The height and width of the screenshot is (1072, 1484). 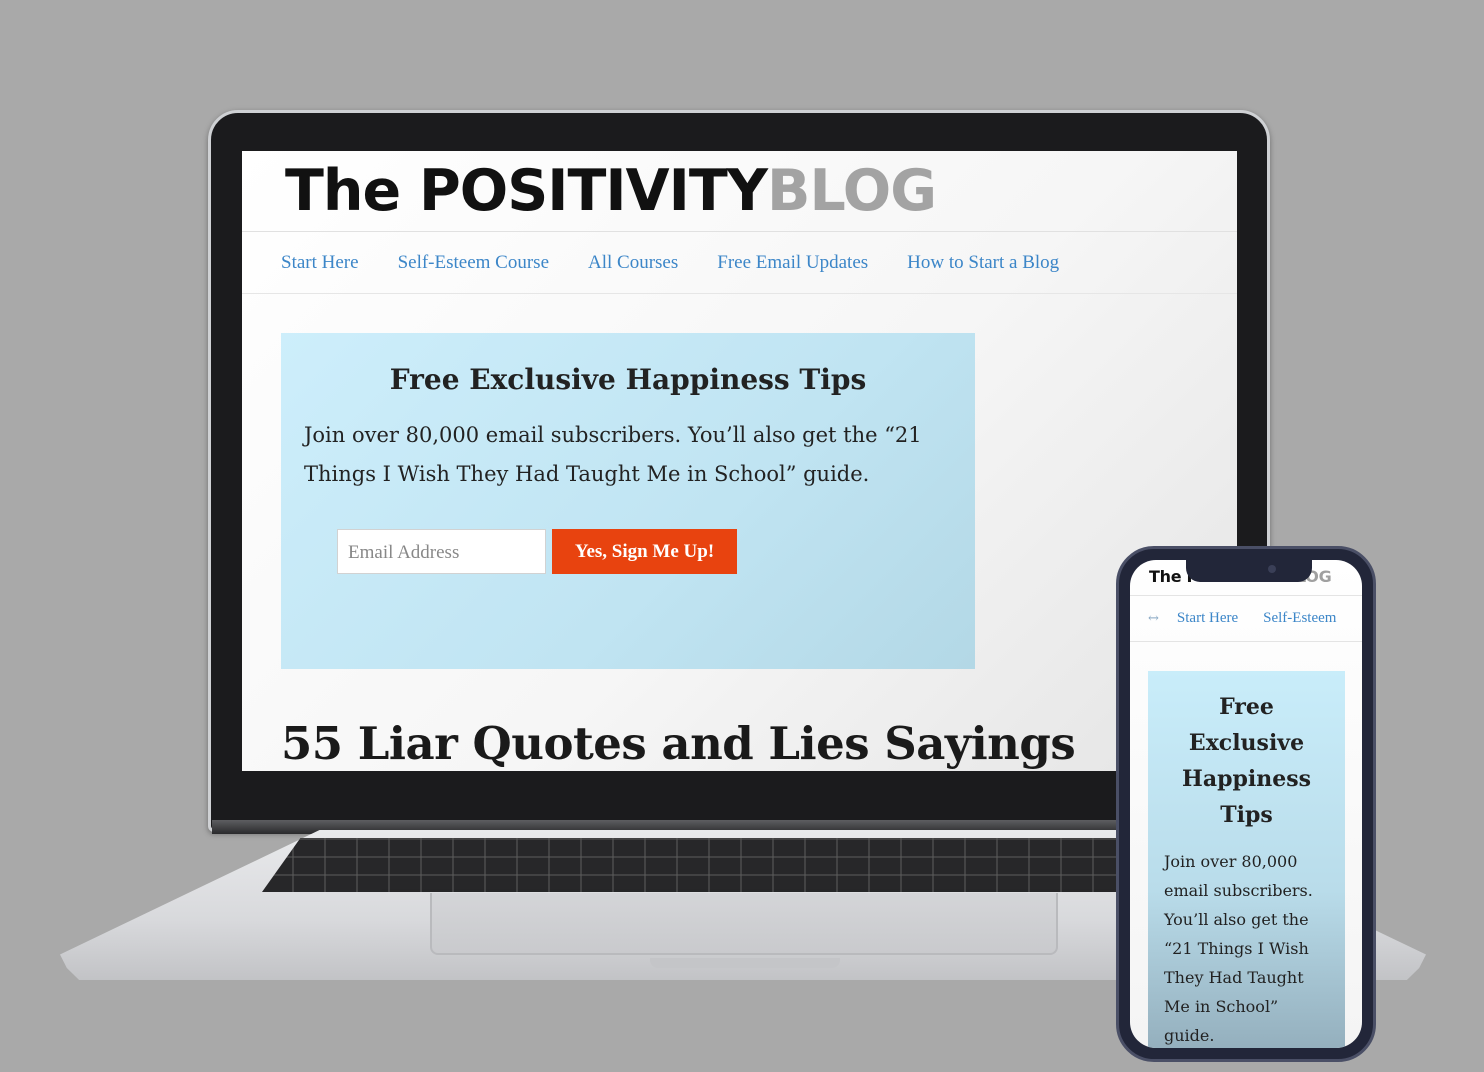 What do you see at coordinates (744, 924) in the screenshot?
I see `laptop-trackpad` at bounding box center [744, 924].